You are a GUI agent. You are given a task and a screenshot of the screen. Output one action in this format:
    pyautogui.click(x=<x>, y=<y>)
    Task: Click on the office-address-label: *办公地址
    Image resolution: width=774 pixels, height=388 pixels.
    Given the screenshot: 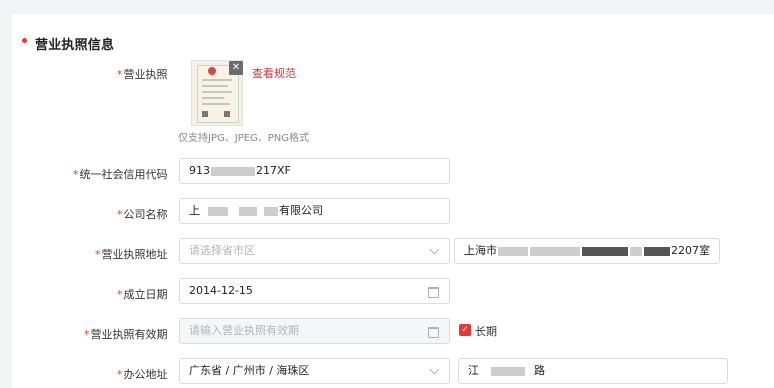 What is the action you would take?
    pyautogui.click(x=142, y=374)
    